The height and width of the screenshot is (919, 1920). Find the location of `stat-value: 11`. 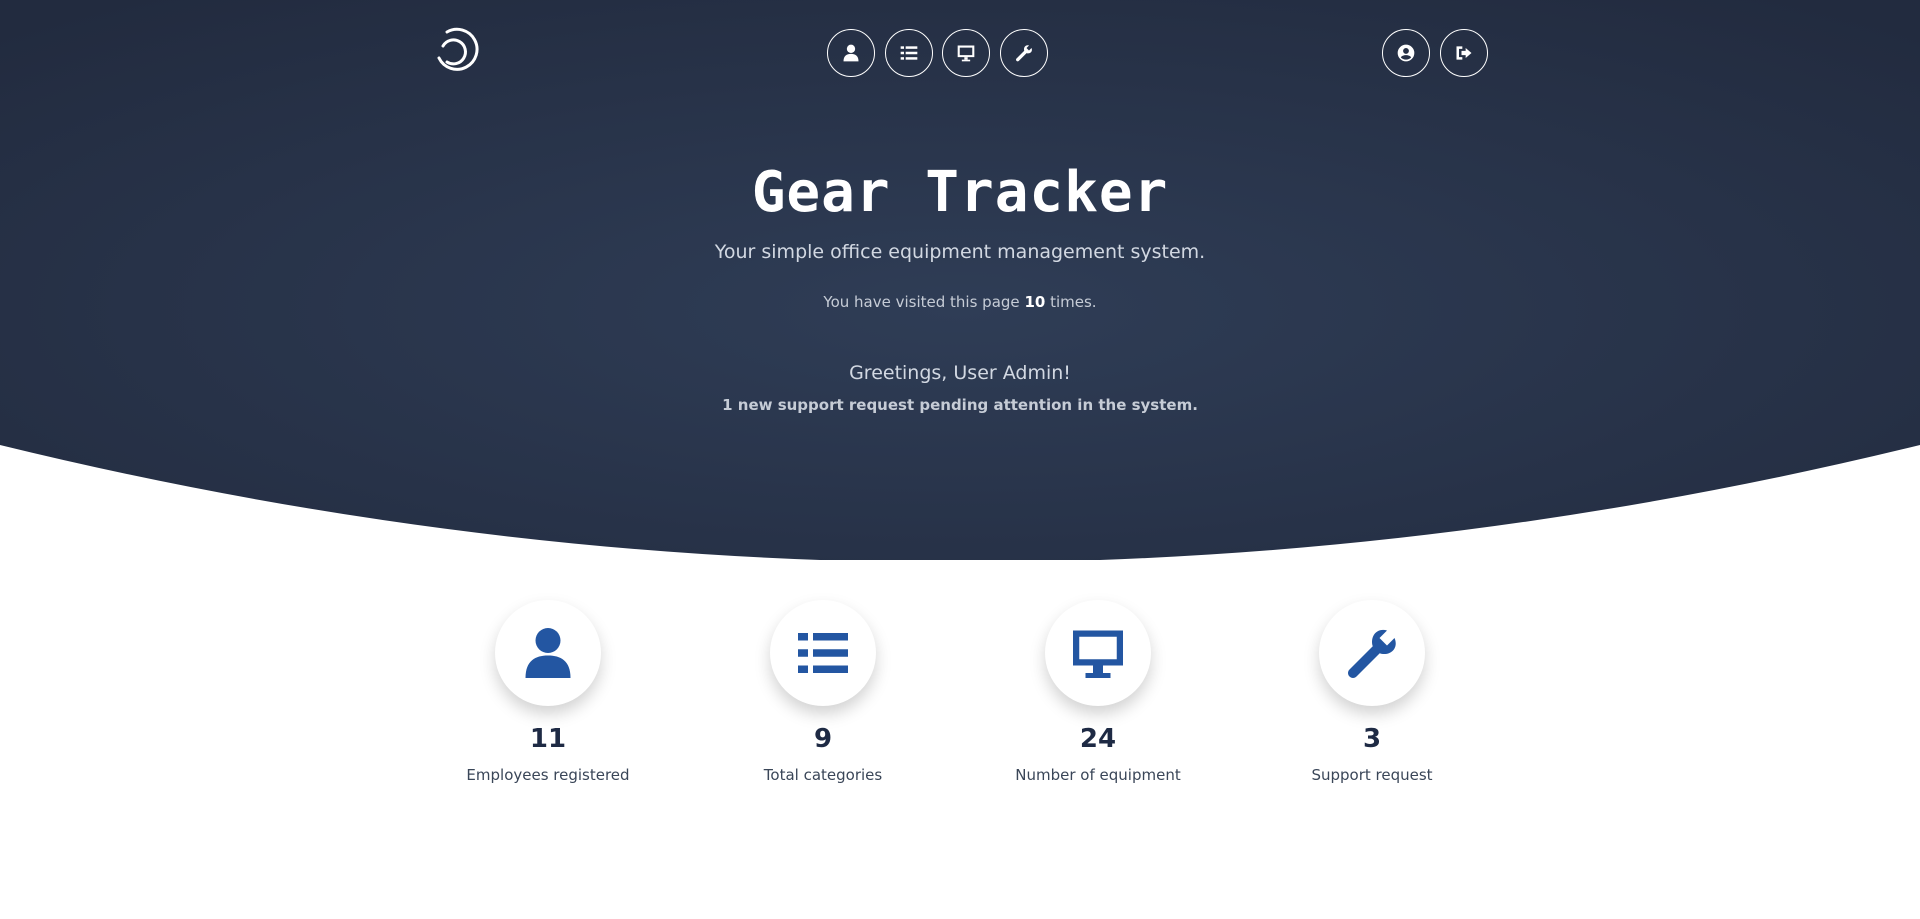

stat-value: 11 is located at coordinates (548, 739).